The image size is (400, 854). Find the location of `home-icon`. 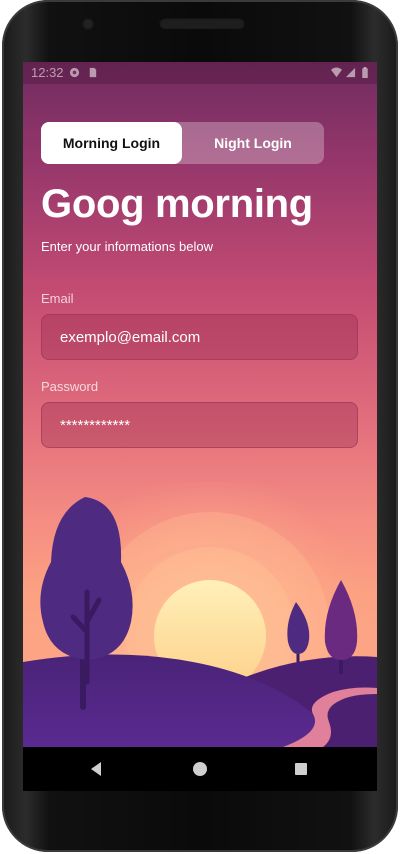

home-icon is located at coordinates (200, 769).